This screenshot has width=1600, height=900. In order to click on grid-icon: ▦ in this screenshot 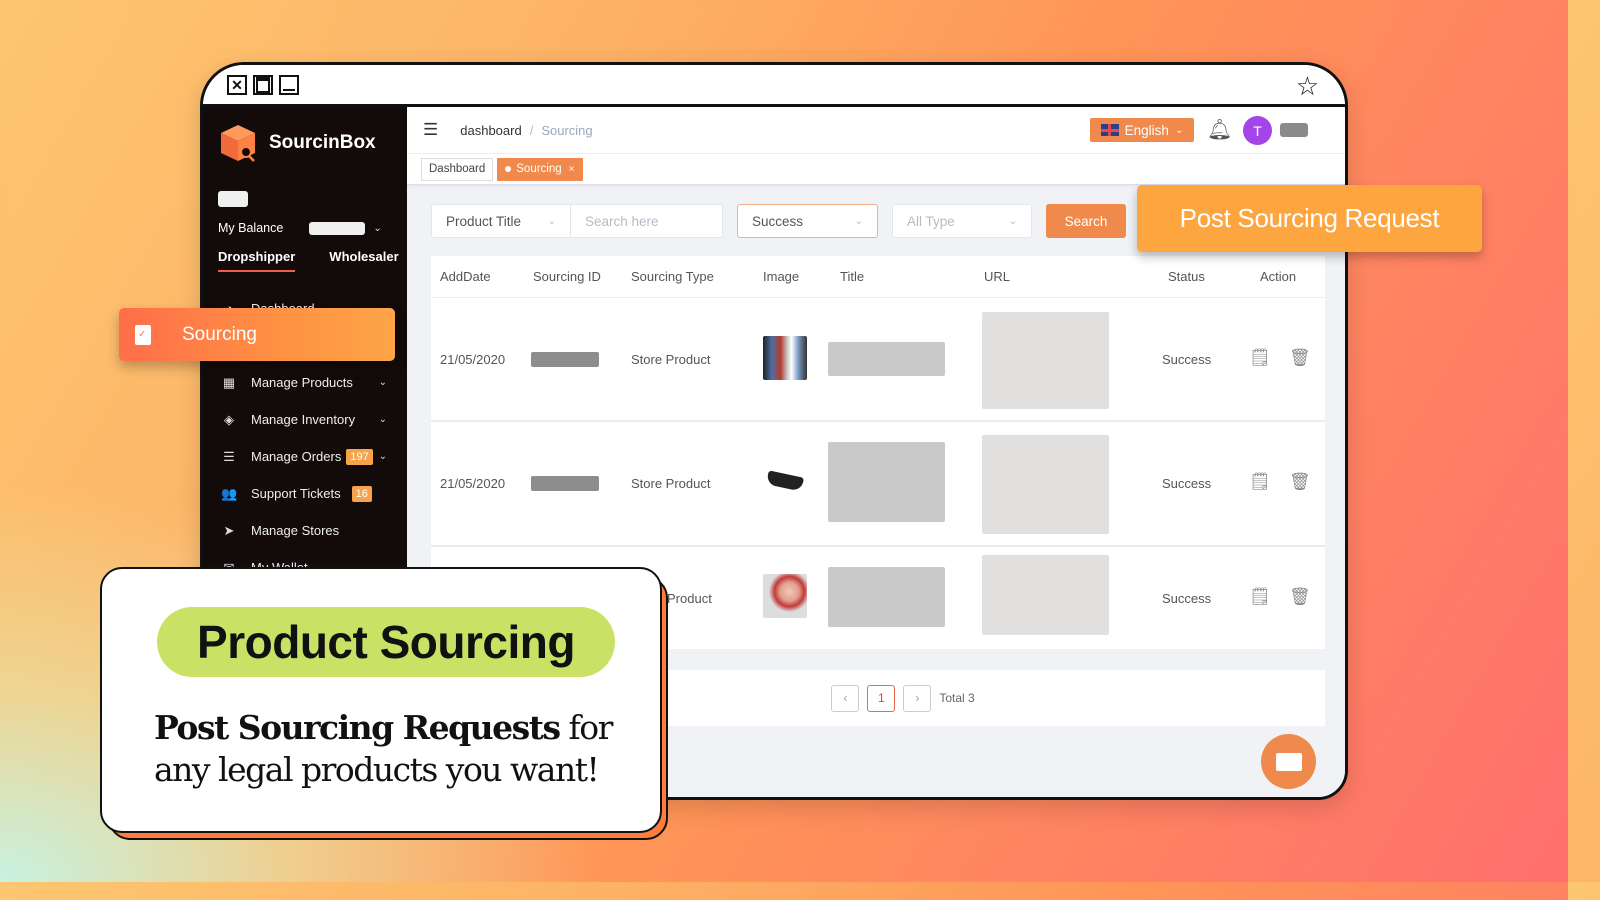, I will do `click(229, 382)`.